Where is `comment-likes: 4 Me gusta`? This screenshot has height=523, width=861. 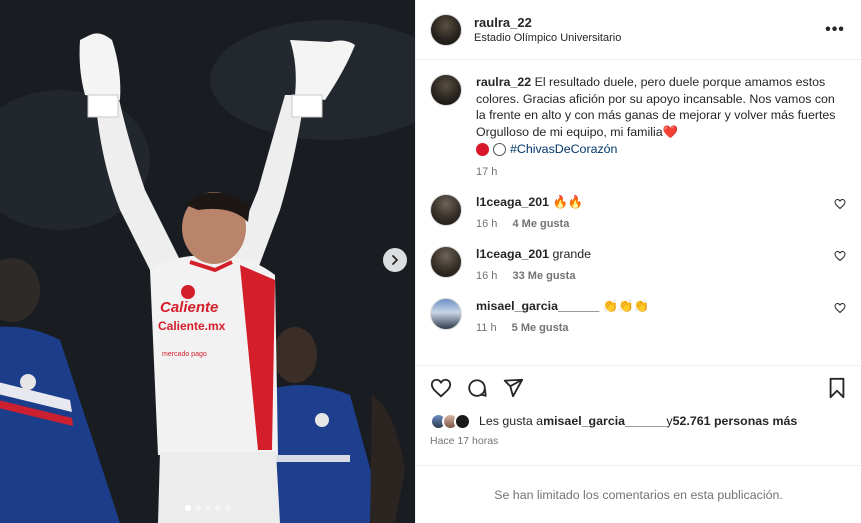
comment-likes: 4 Me gusta is located at coordinates (540, 224).